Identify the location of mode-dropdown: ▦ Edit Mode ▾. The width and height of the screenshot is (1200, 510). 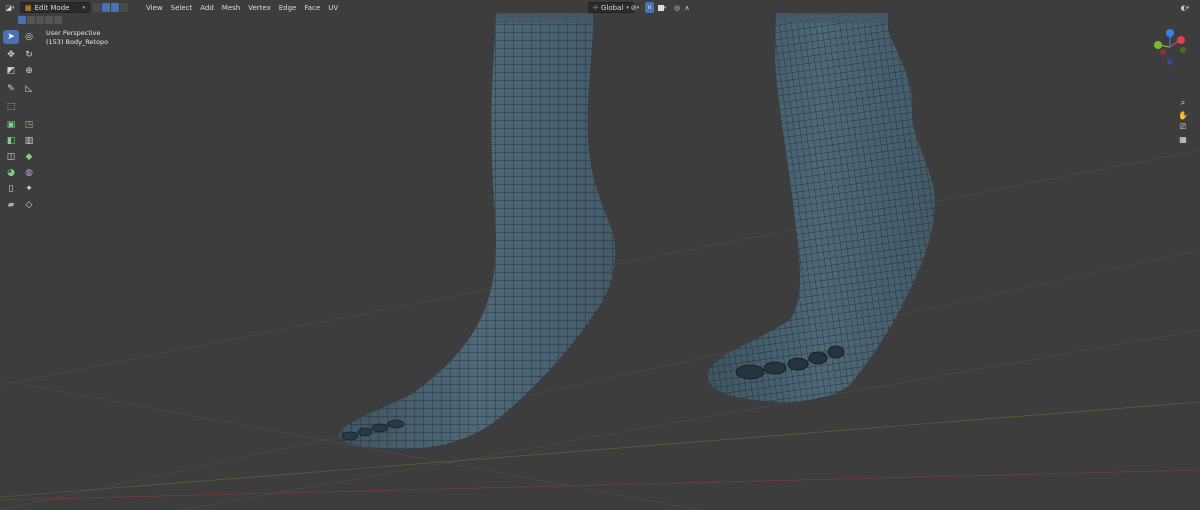
(55, 7).